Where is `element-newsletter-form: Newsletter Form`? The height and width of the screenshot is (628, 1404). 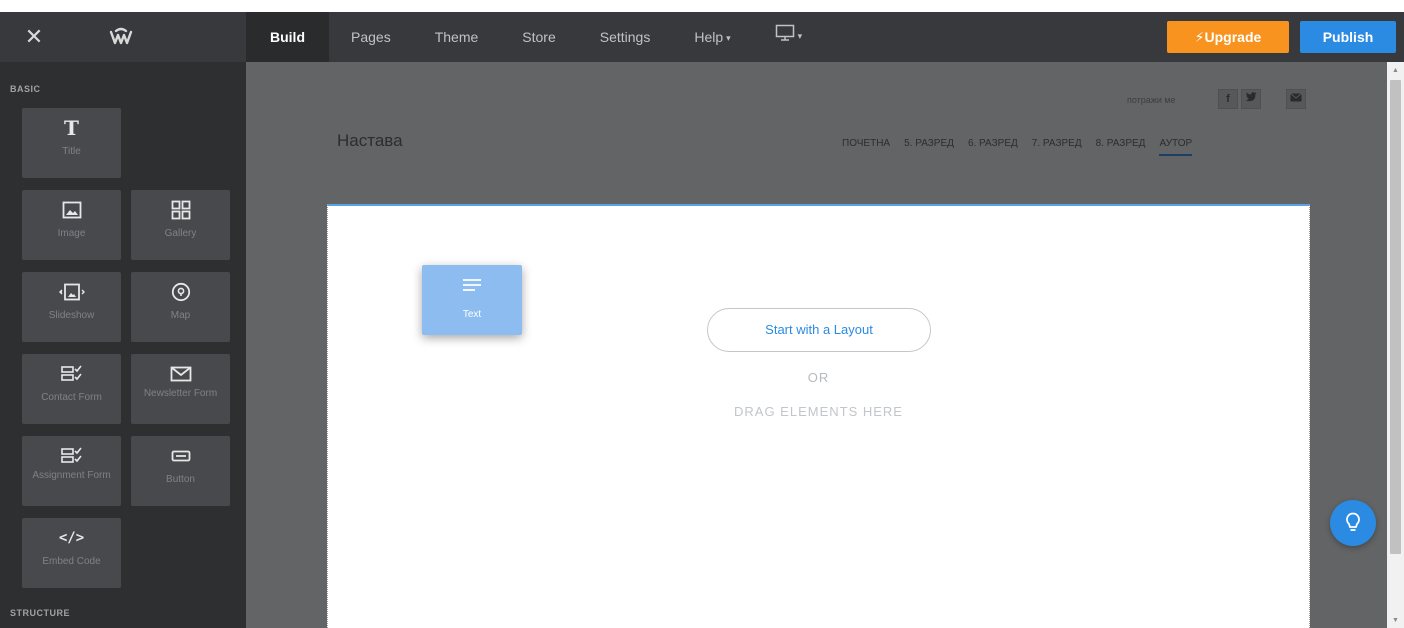
element-newsletter-form: Newsletter Form is located at coordinates (180, 389).